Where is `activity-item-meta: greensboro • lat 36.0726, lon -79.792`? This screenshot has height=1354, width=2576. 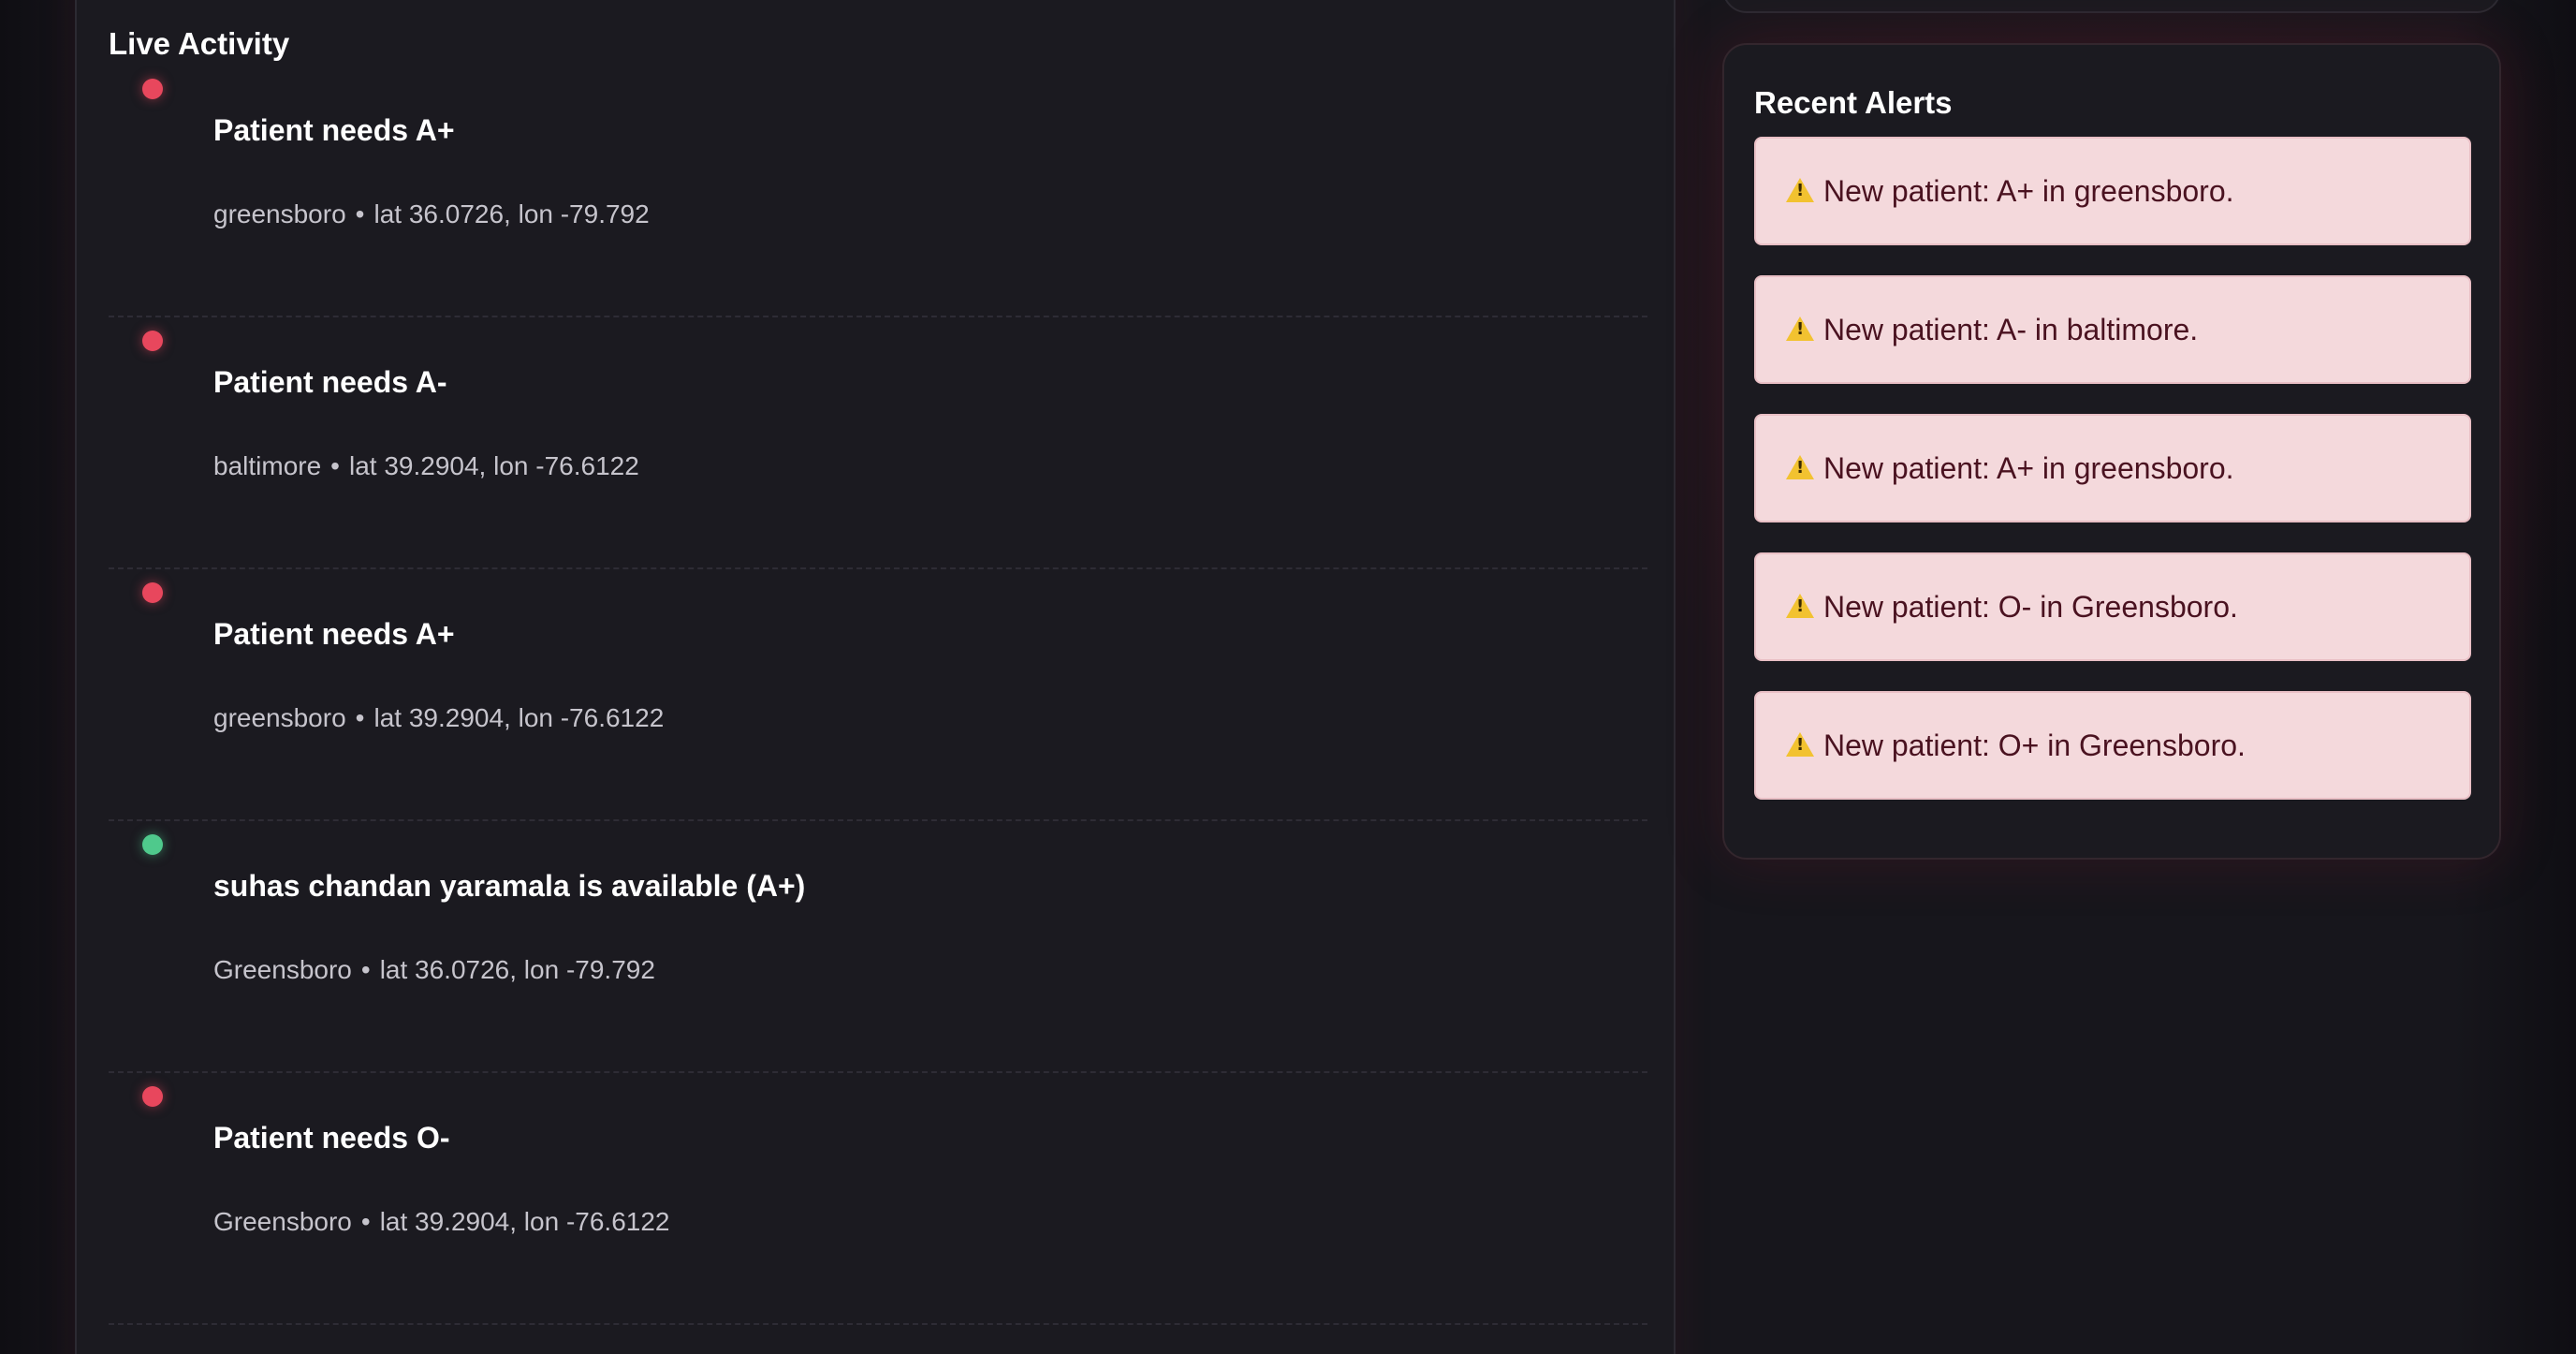 activity-item-meta: greensboro • lat 36.0726, lon -79.792 is located at coordinates (431, 215).